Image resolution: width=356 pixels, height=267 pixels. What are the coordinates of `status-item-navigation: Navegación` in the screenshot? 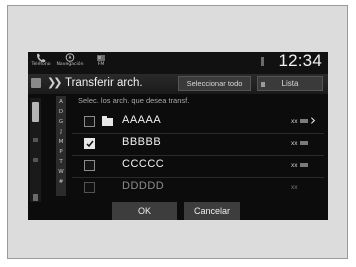 It's located at (70, 60).